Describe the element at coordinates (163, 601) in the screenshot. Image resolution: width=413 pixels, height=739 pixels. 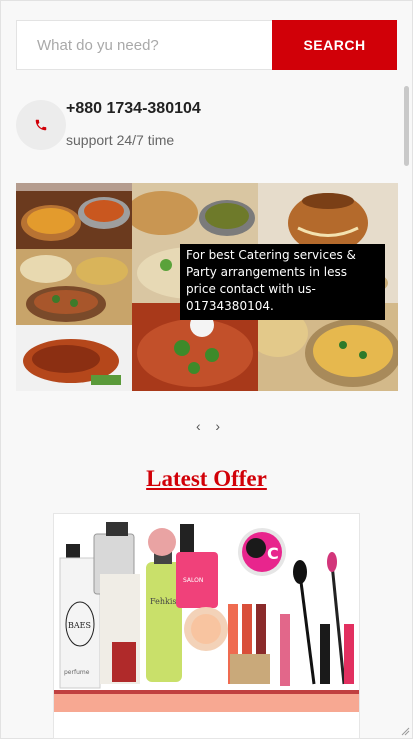
I see `product-label-fehkis: Fehkis` at that location.